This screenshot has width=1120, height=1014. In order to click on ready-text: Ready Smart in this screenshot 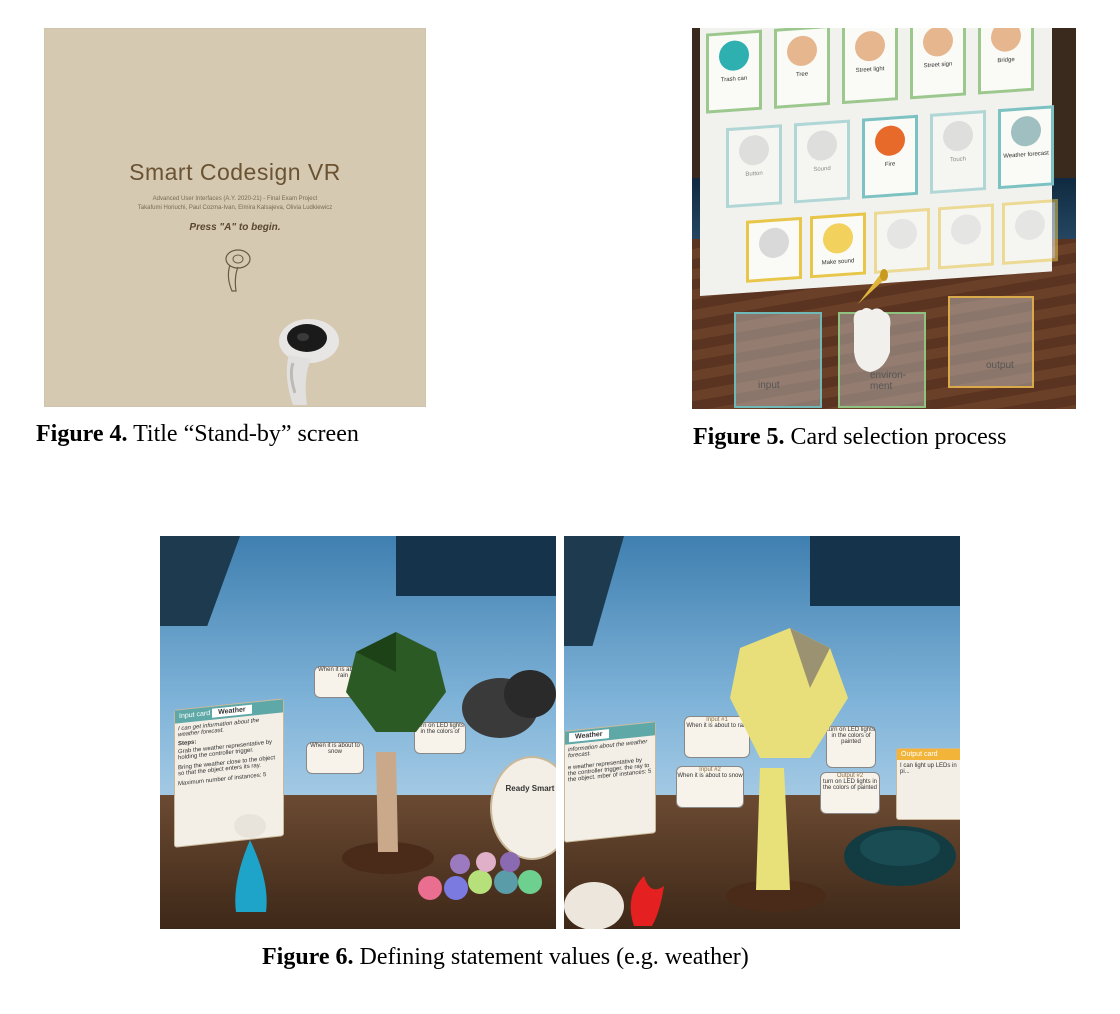, I will do `click(530, 788)`.